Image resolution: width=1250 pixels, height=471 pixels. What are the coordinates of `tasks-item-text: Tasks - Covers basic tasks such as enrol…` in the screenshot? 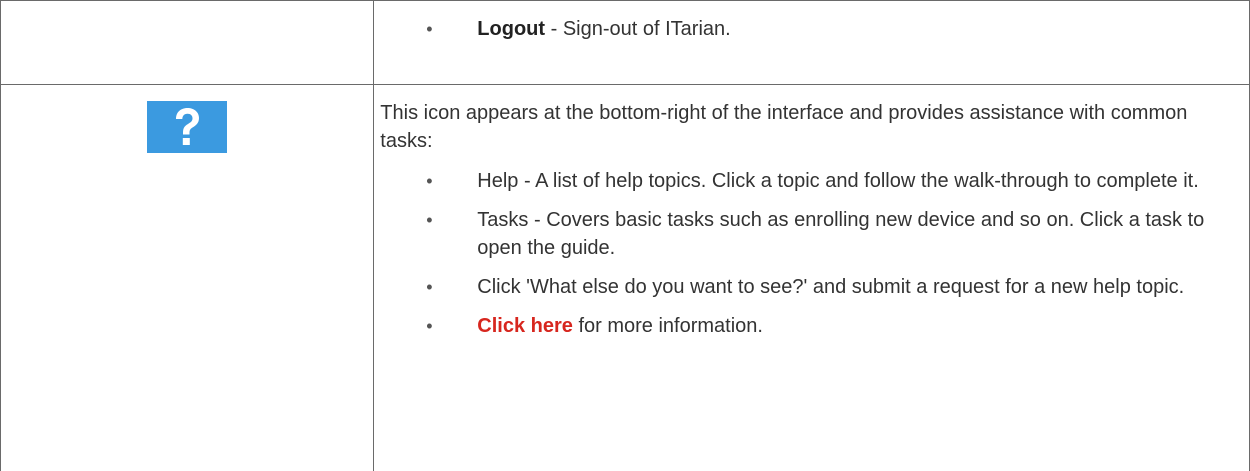 It's located at (840, 234).